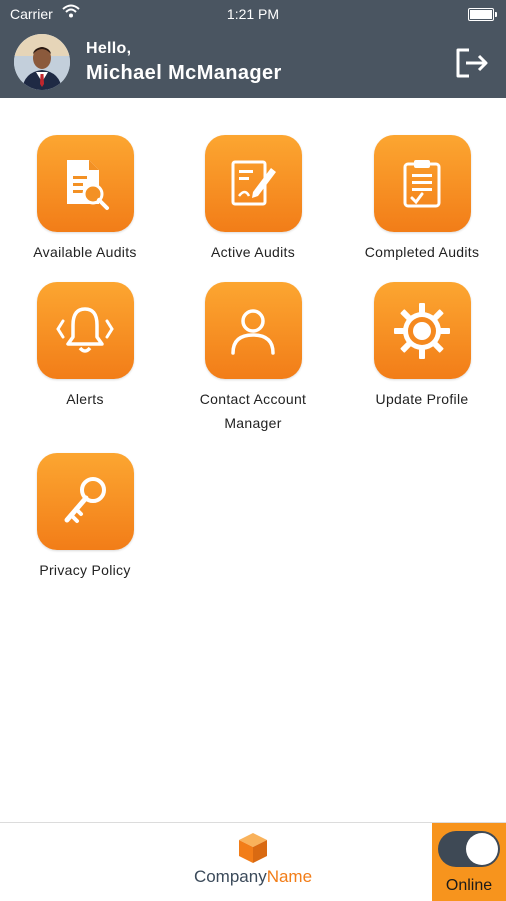  I want to click on toggle-knob, so click(482, 849).